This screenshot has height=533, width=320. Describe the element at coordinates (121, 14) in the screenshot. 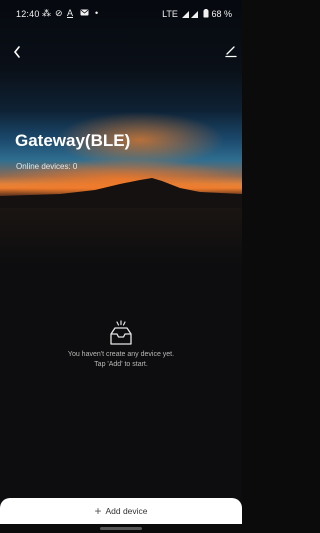

I see `status-bar: 12:40 ⁂ ⊘ A • LTE 68 %` at that location.